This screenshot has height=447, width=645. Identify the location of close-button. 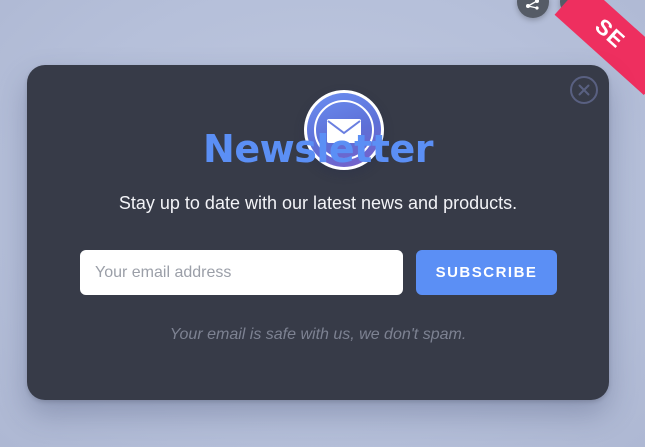
(584, 90).